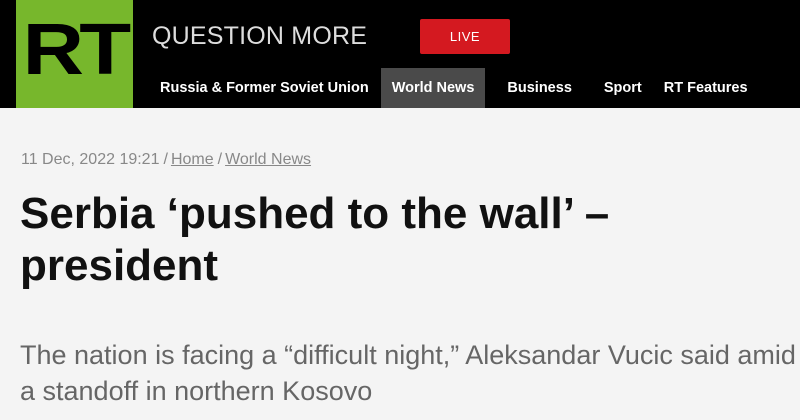 The image size is (800, 420). I want to click on nav-item-russia: Russia & Former Soviet Union, so click(263, 88).